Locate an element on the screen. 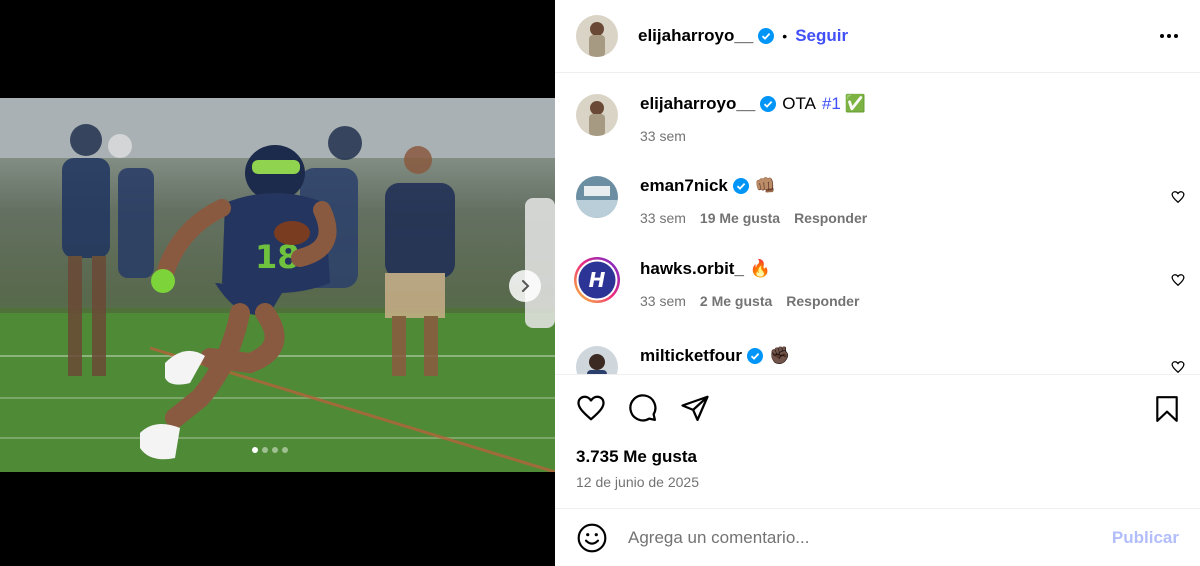 This screenshot has height=566, width=1200. author-avatar is located at coordinates (597, 36).